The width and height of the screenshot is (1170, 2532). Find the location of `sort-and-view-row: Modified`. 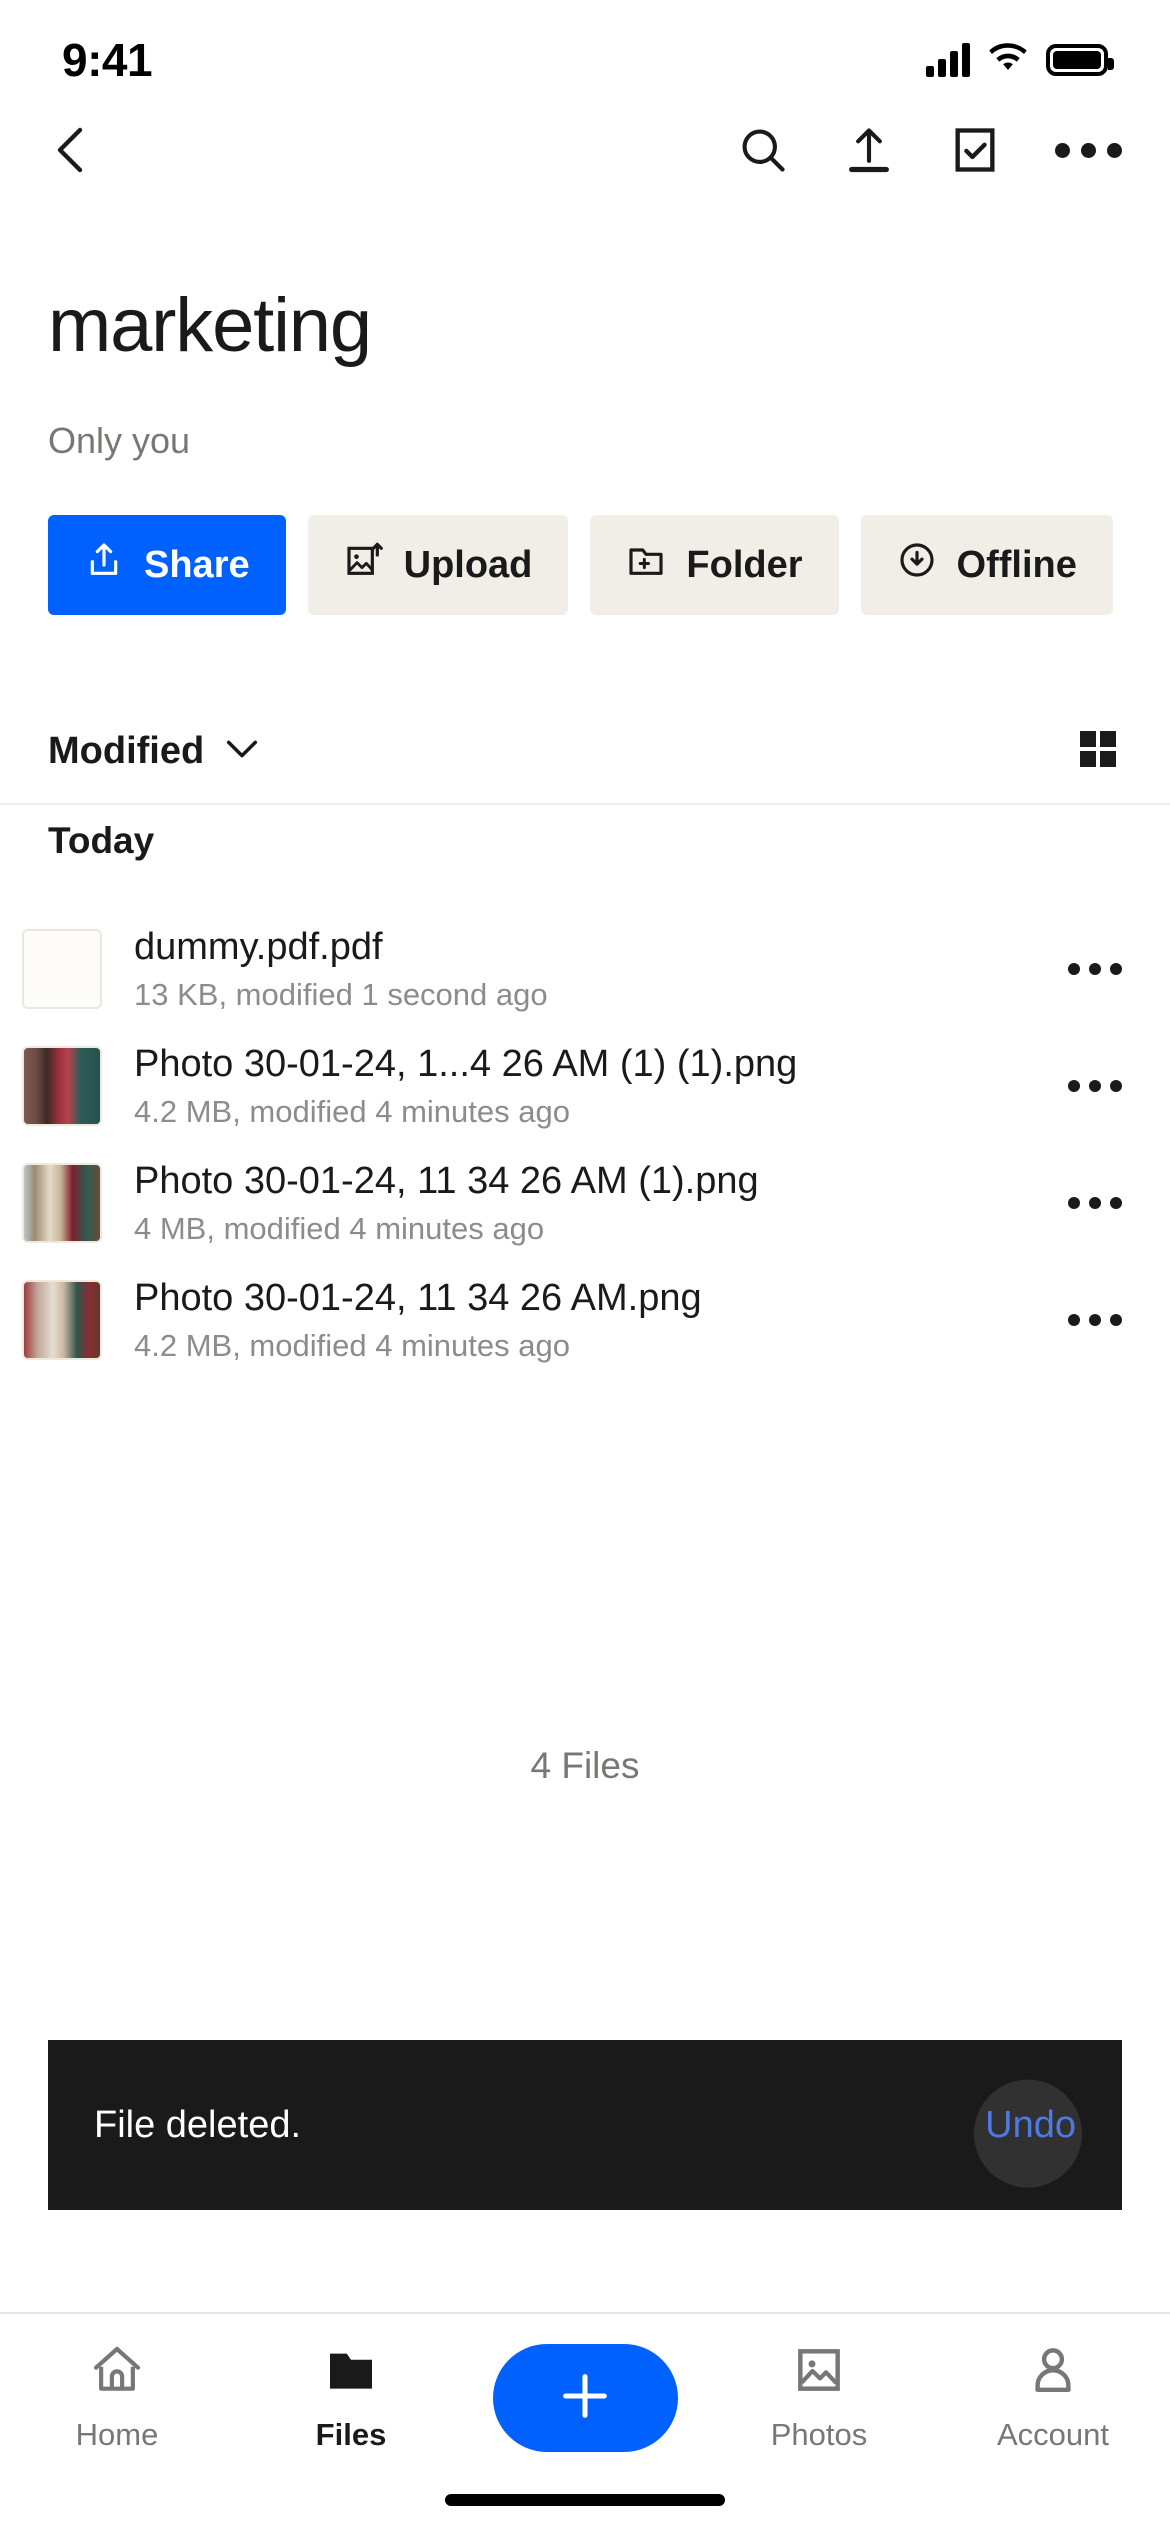

sort-and-view-row: Modified is located at coordinates (585, 752).